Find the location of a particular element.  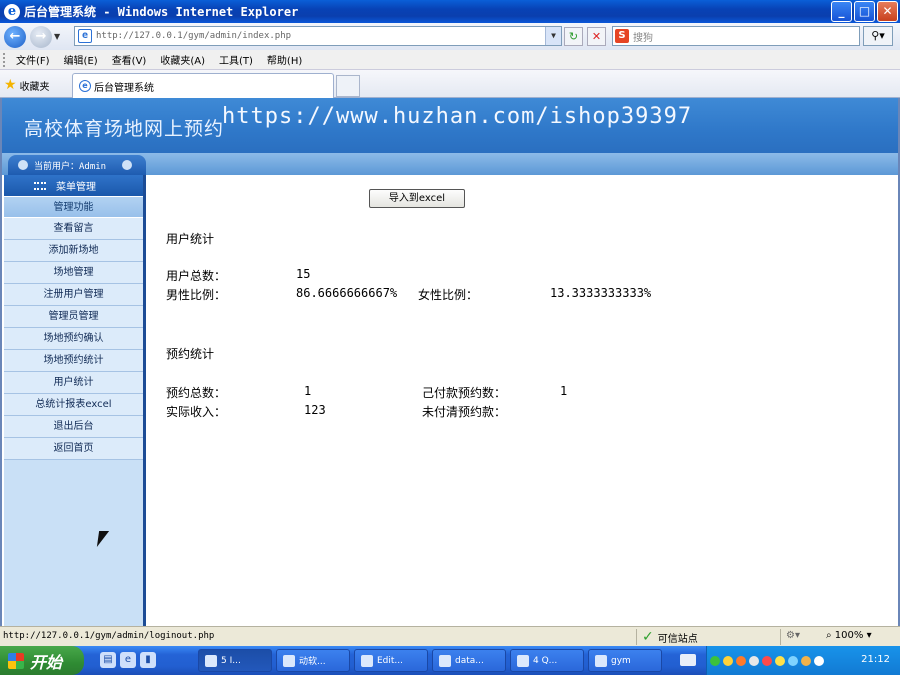

refresh-icon: ↻ is located at coordinates (573, 36).